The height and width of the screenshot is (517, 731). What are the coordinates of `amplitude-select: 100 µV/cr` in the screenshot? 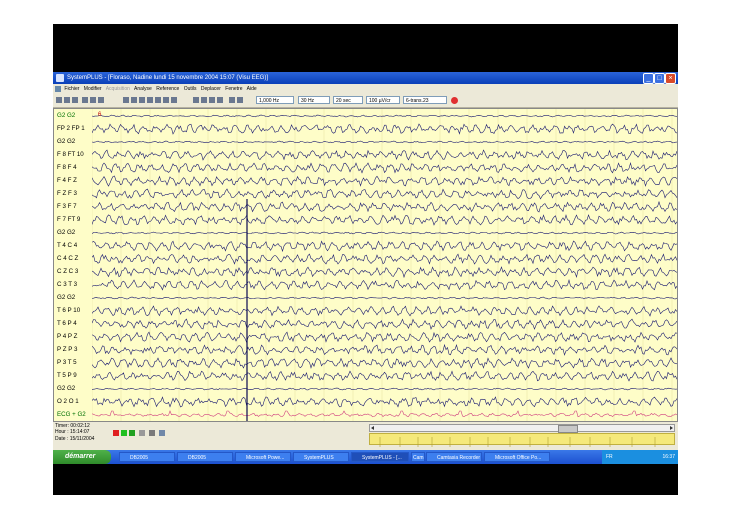 It's located at (383, 100).